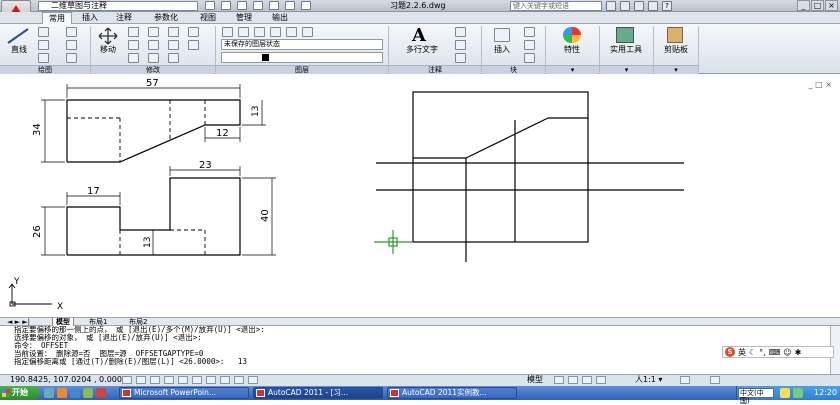  What do you see at coordinates (193, 45) in the screenshot?
I see `offset-icon` at bounding box center [193, 45].